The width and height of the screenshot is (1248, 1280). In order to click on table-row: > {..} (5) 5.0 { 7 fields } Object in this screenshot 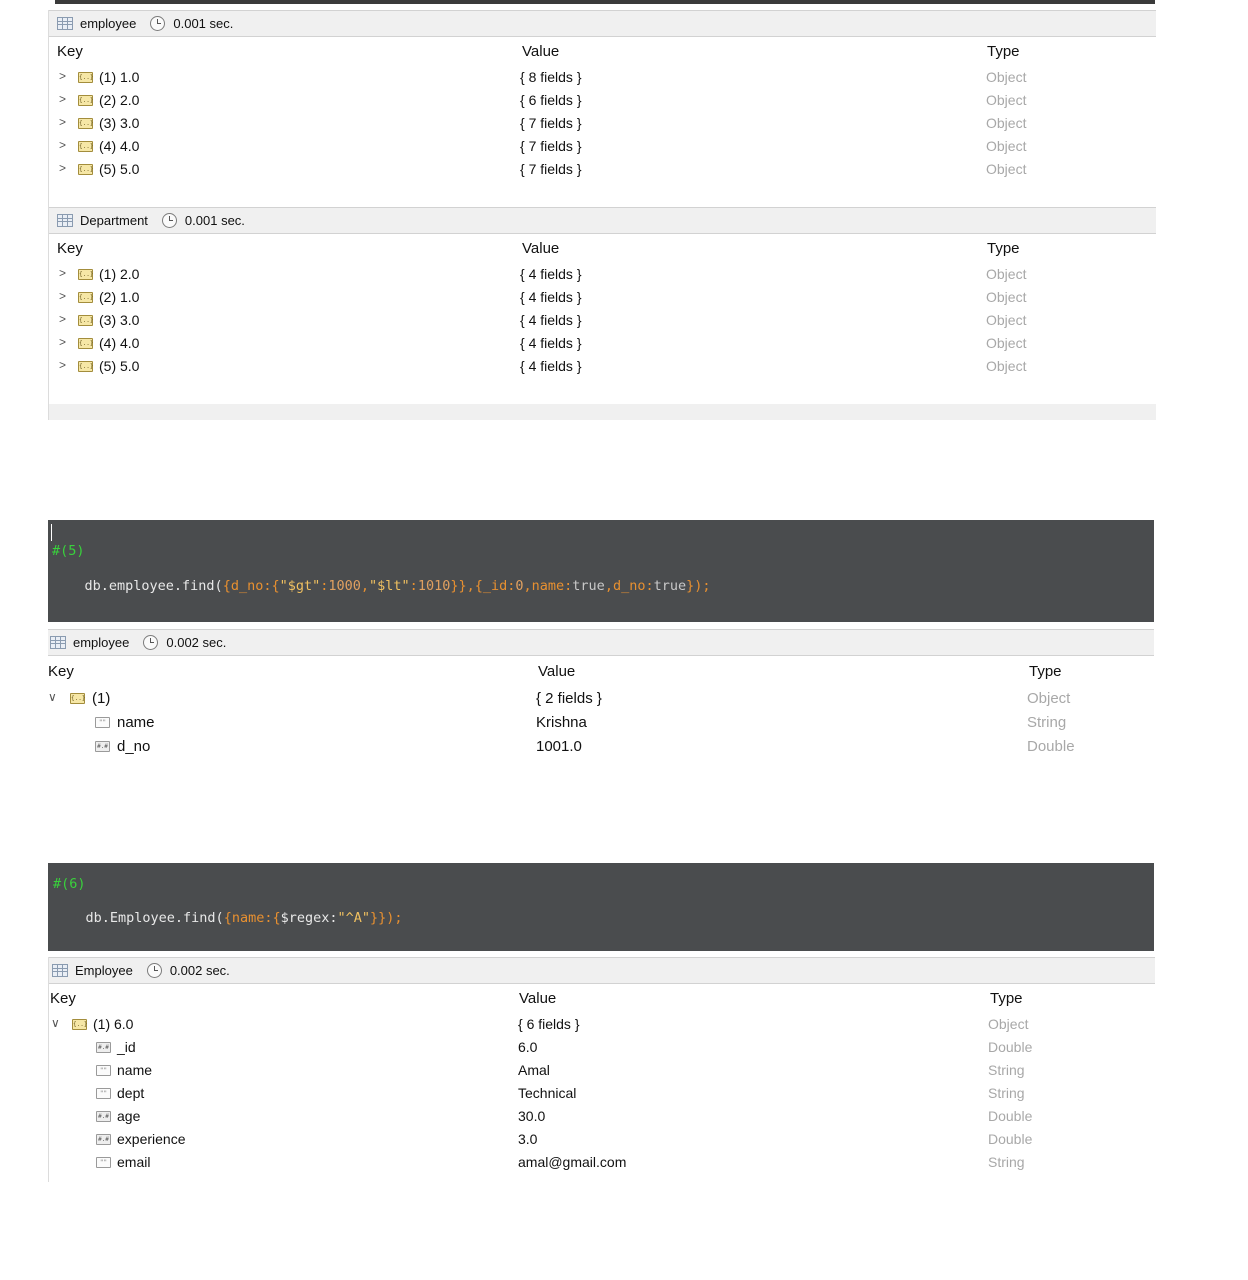, I will do `click(602, 169)`.